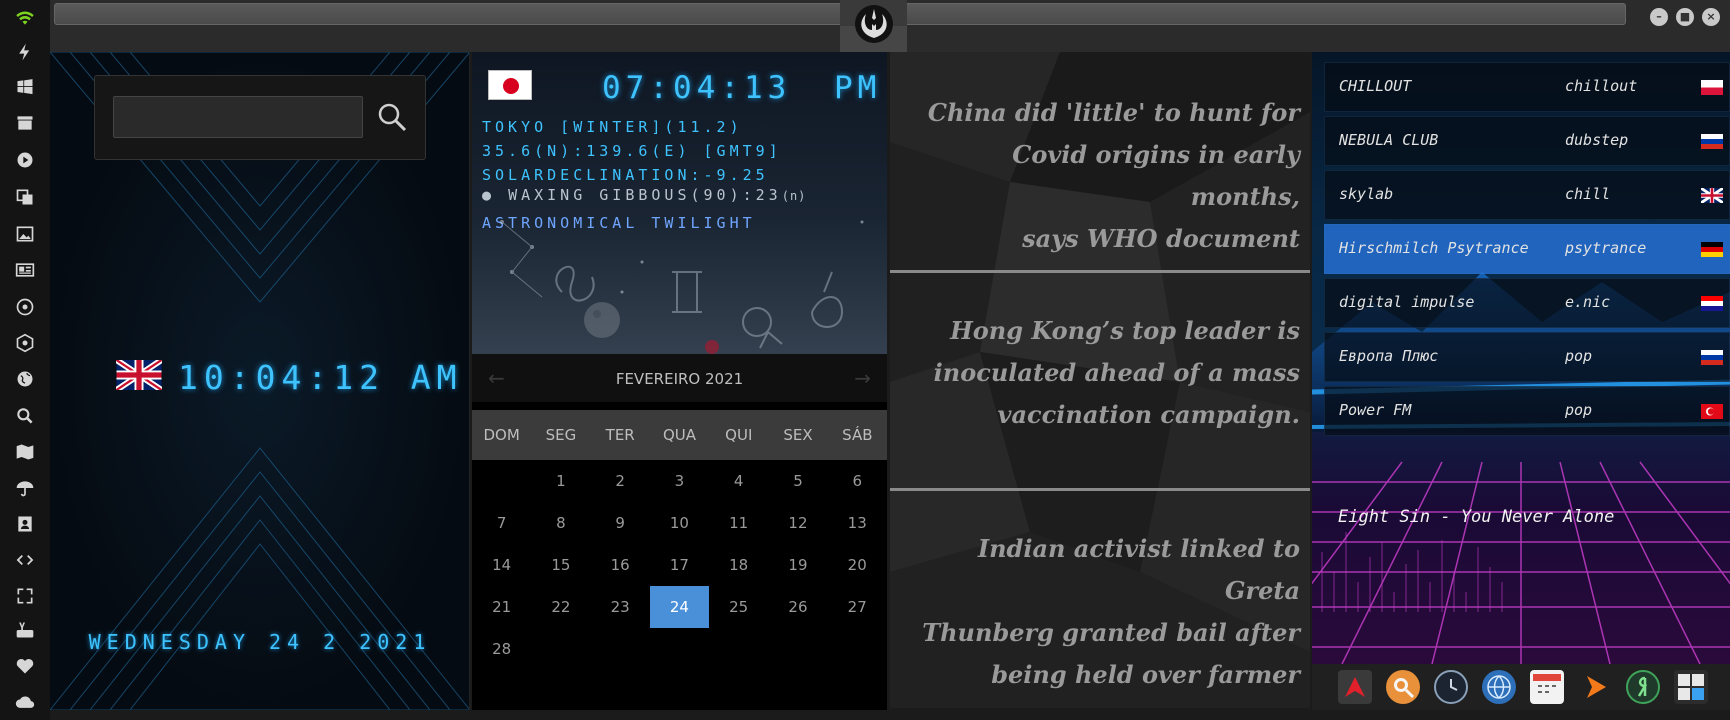  What do you see at coordinates (620, 607) in the screenshot?
I see `calendar-day: 23` at bounding box center [620, 607].